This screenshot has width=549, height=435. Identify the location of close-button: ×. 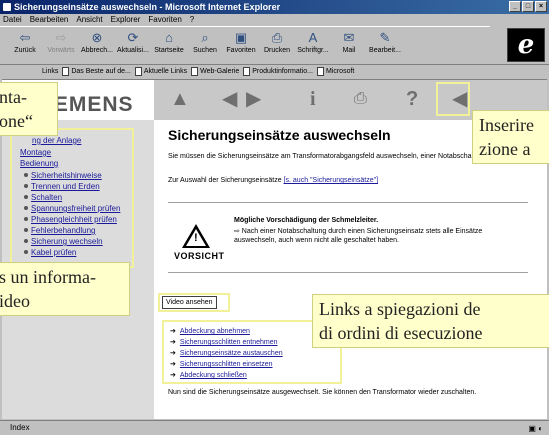
(541, 6).